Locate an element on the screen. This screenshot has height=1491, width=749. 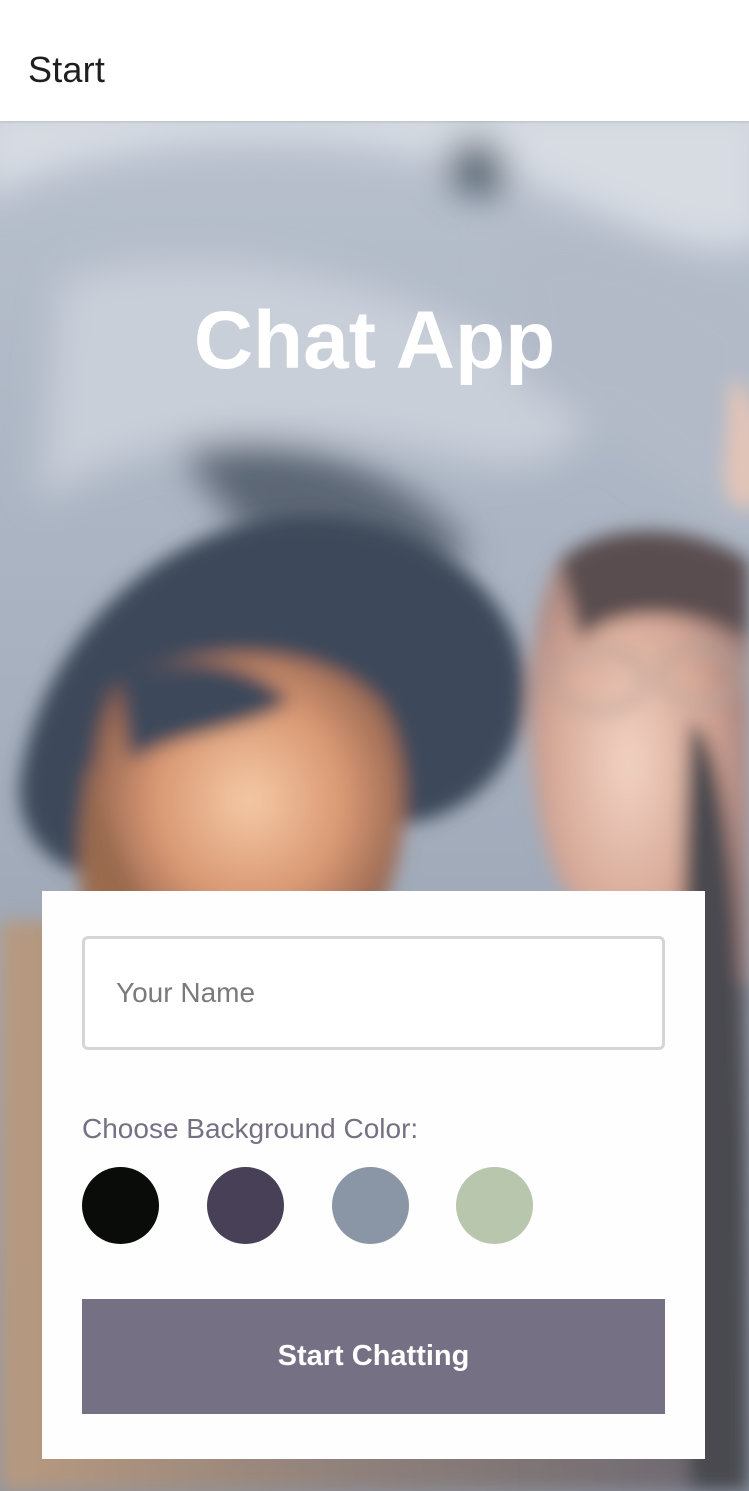
color-option-purple is located at coordinates (245, 1205).